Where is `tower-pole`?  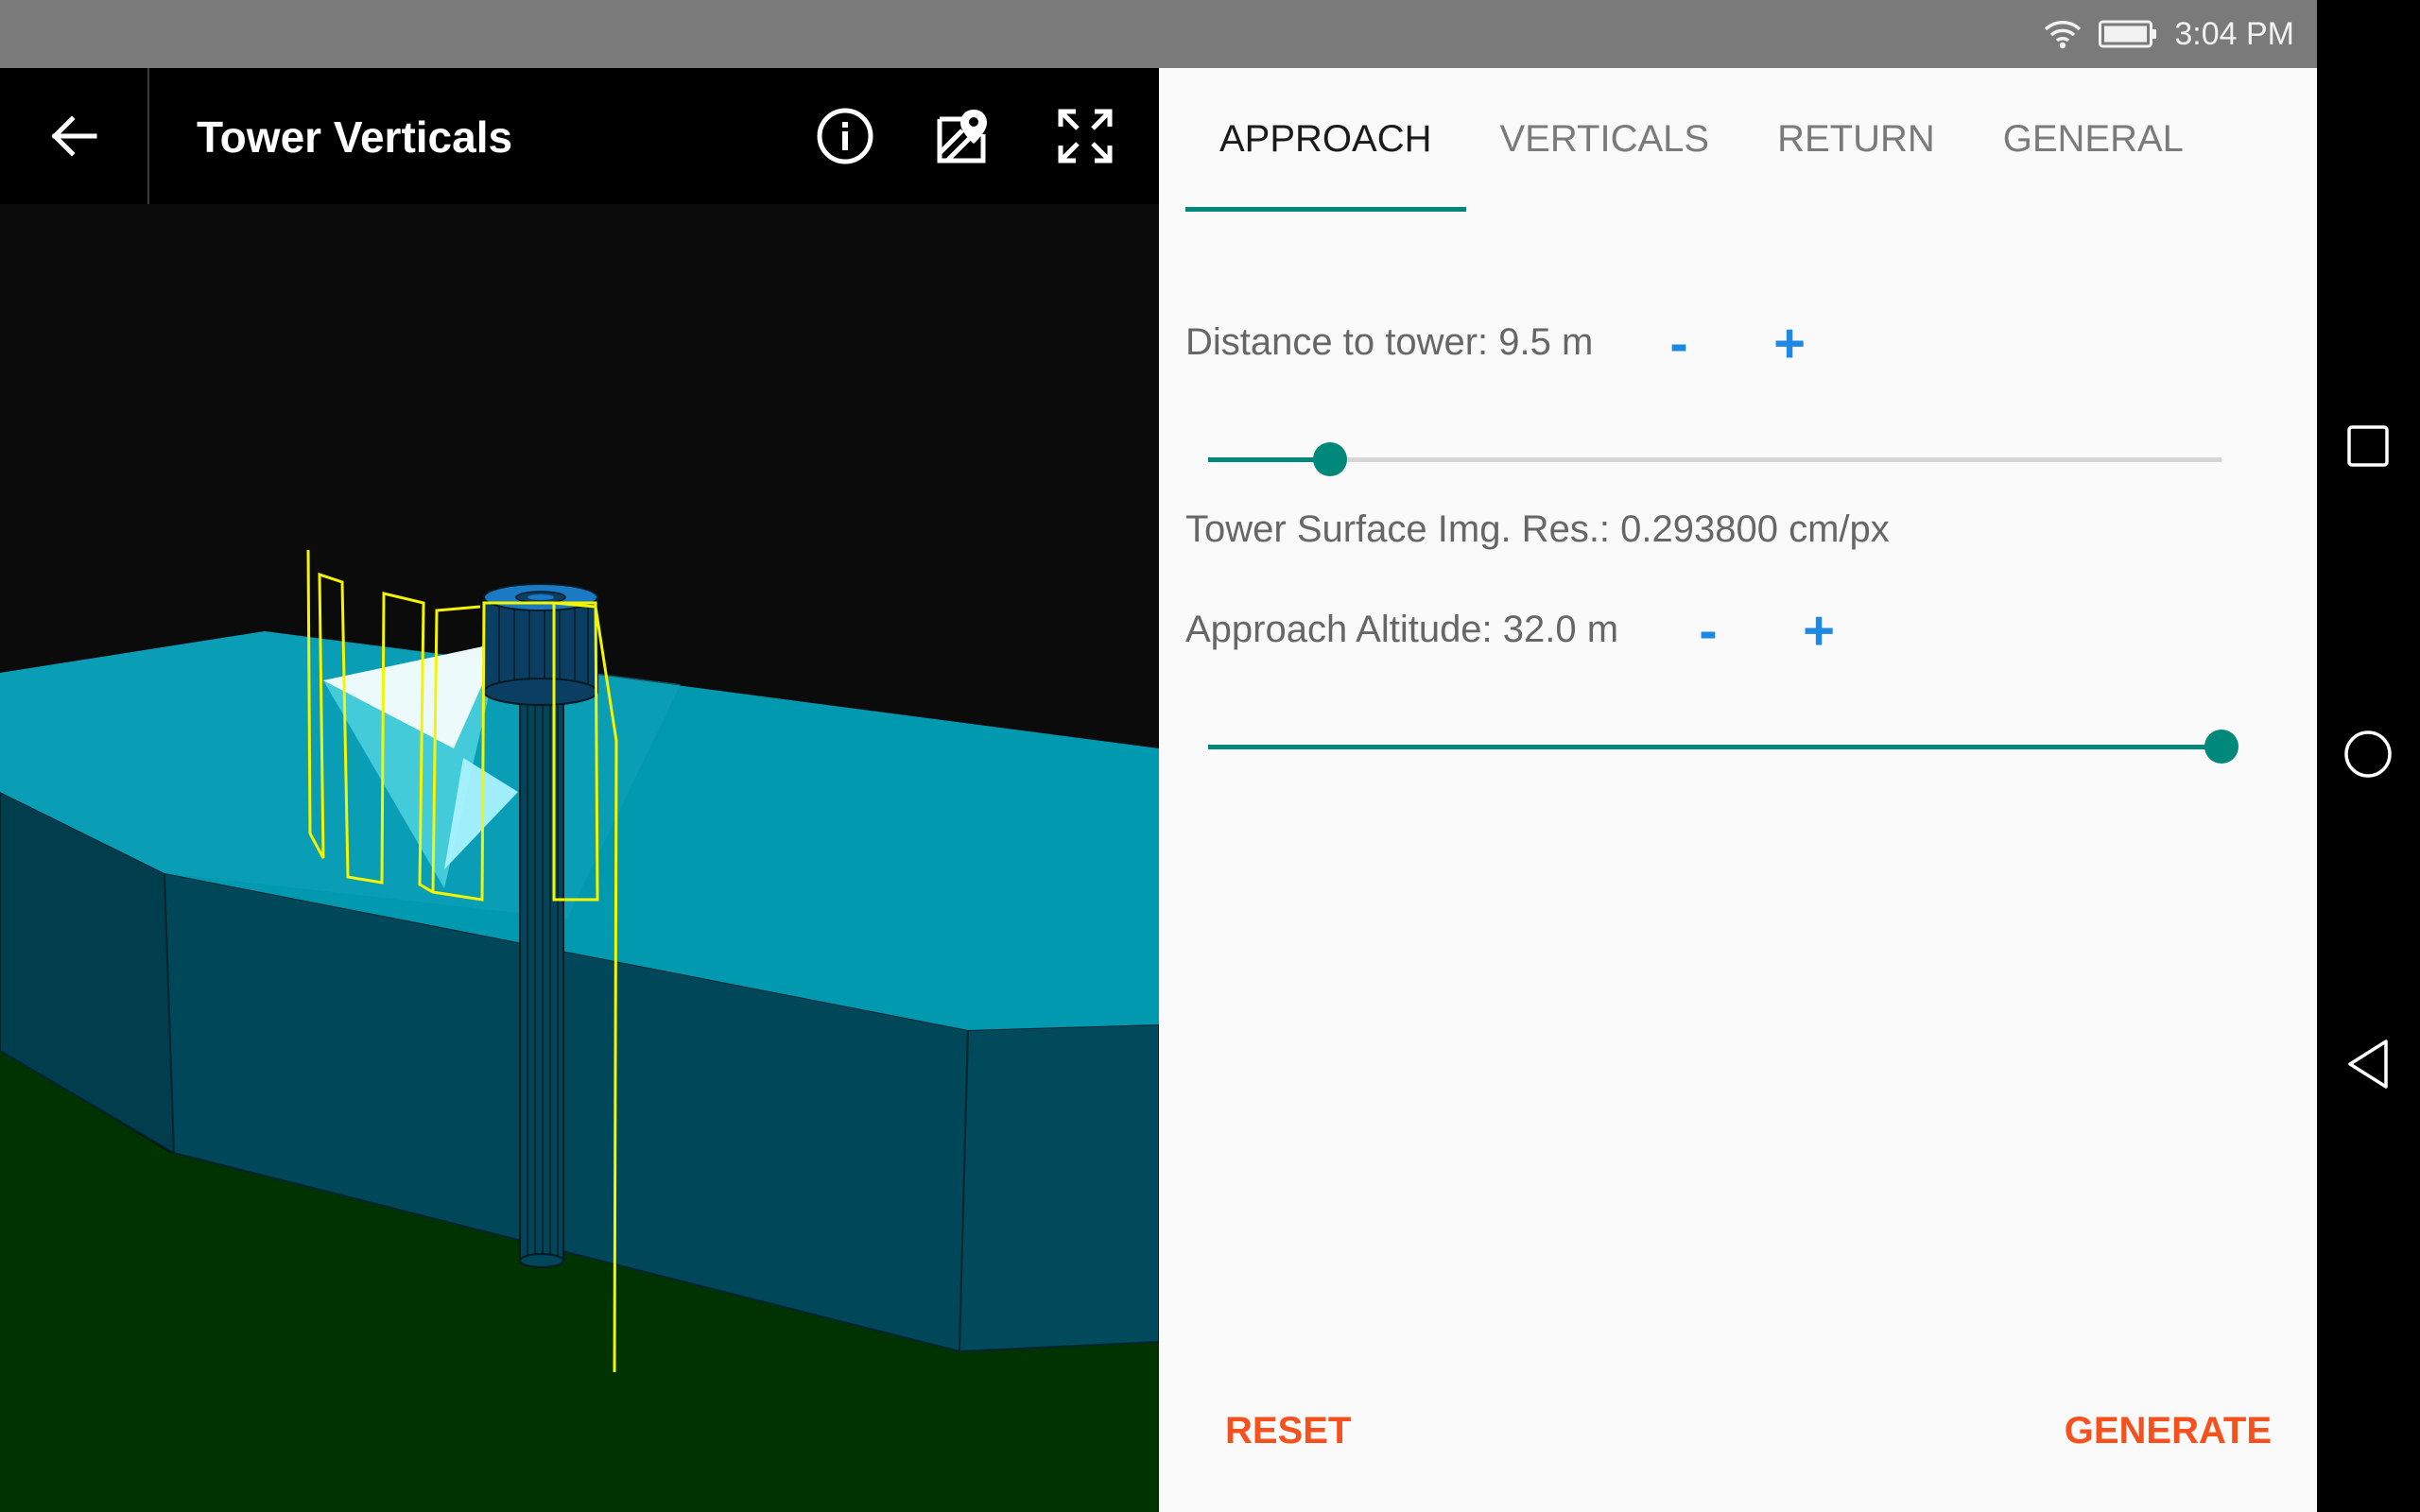 tower-pole is located at coordinates (541, 971).